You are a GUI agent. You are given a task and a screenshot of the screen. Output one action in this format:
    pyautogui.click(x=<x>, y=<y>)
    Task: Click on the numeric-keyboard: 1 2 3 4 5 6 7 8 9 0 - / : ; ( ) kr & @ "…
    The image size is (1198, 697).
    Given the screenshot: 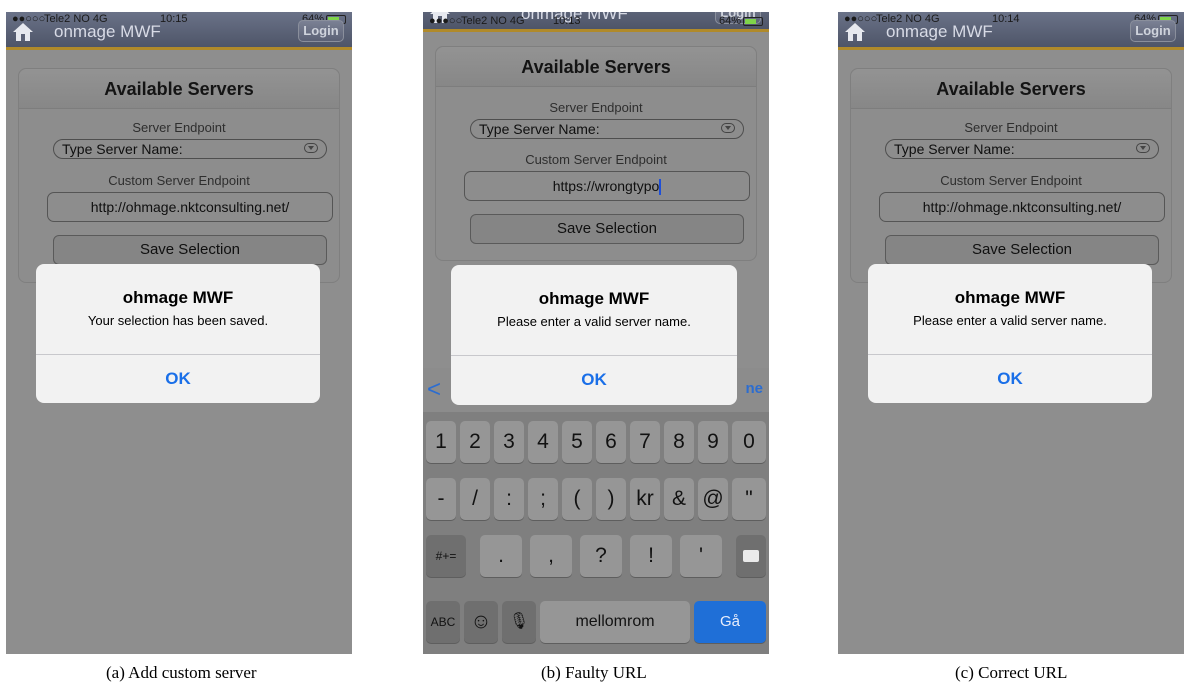 What is the action you would take?
    pyautogui.click(x=596, y=533)
    